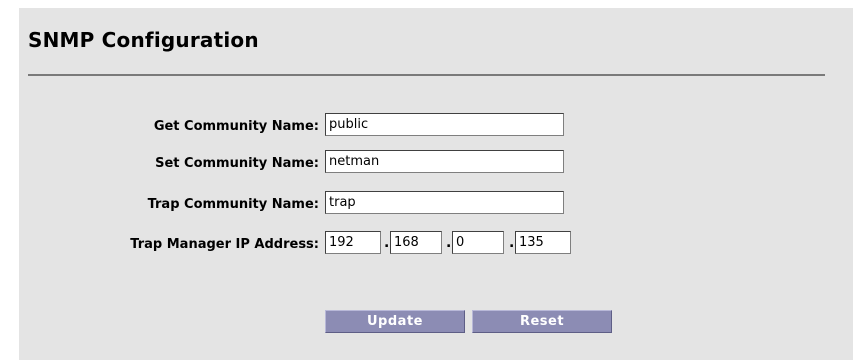  What do you see at coordinates (143, 40) in the screenshot?
I see `page-title: SNMP Configuration` at bounding box center [143, 40].